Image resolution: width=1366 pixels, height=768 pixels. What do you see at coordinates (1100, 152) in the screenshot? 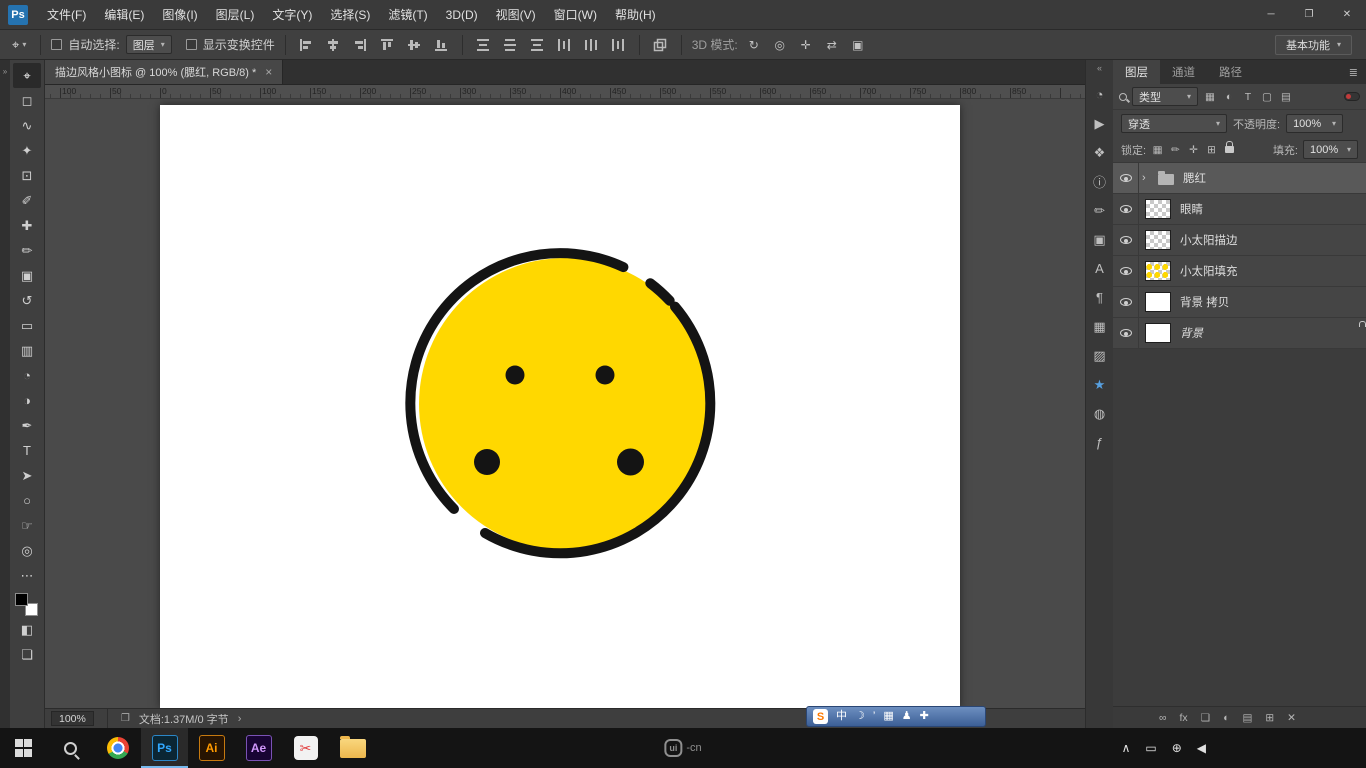
I see `adjustments-panel-icon: ❖` at bounding box center [1100, 152].